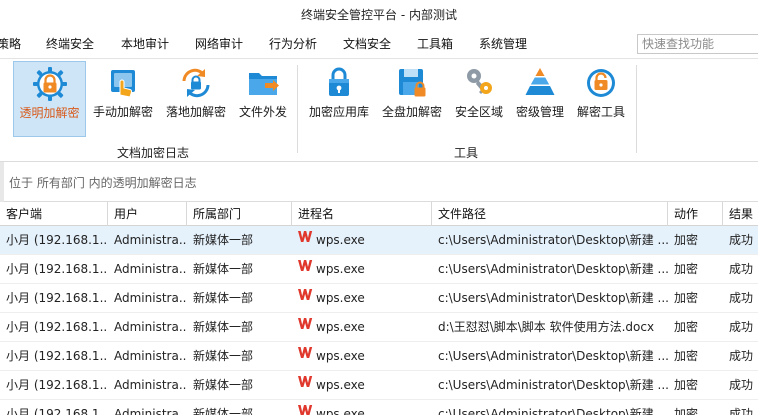 The width and height of the screenshot is (758, 415). Describe the element at coordinates (297, 109) in the screenshot. I see `ribbon-group-separator` at that location.